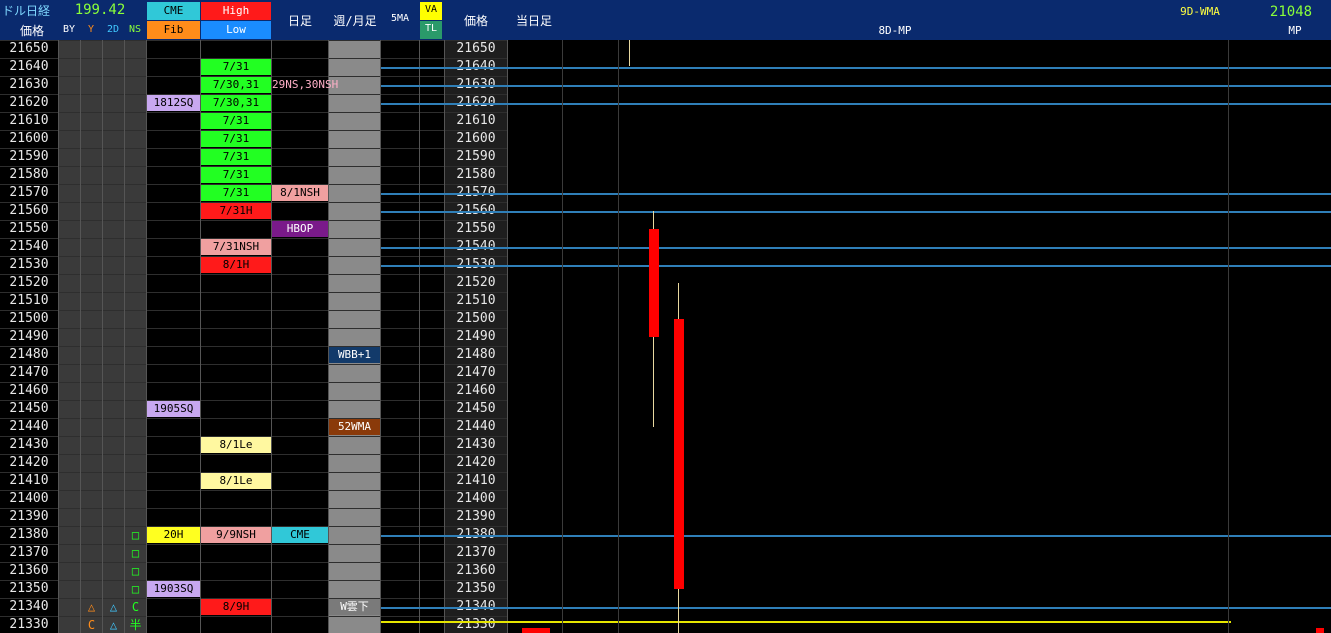 The width and height of the screenshot is (1331, 633). Describe the element at coordinates (476, 570) in the screenshot. I see `price-label-right: 21360` at that location.